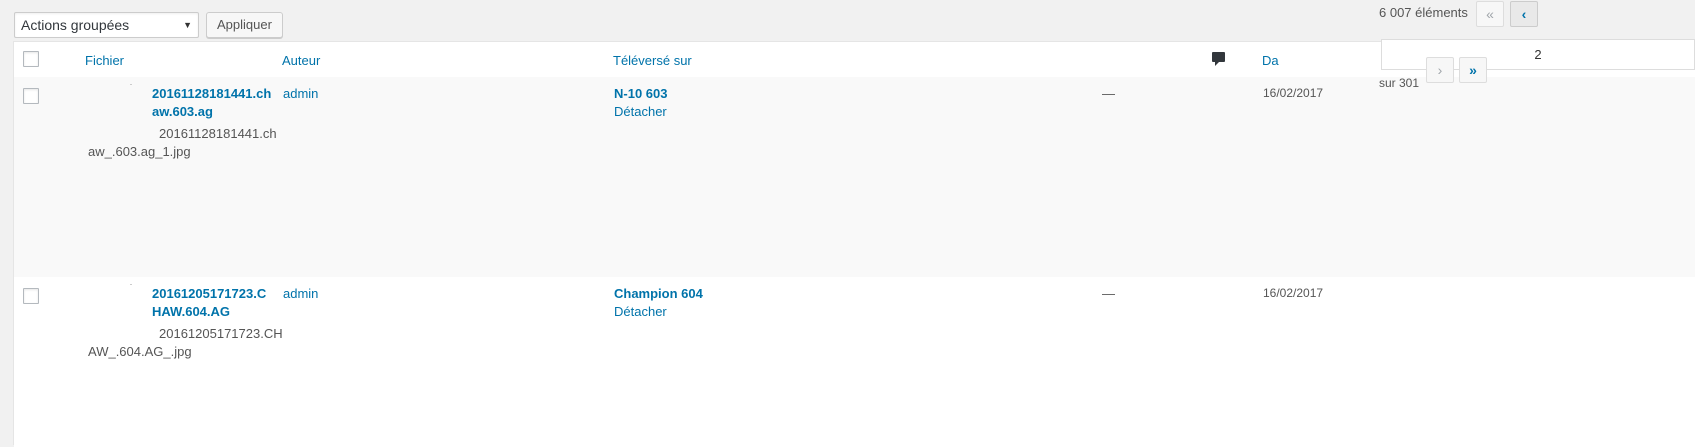 The image size is (1695, 447). Describe the element at coordinates (31, 59) in the screenshot. I see `select-all-checkbox` at that location.